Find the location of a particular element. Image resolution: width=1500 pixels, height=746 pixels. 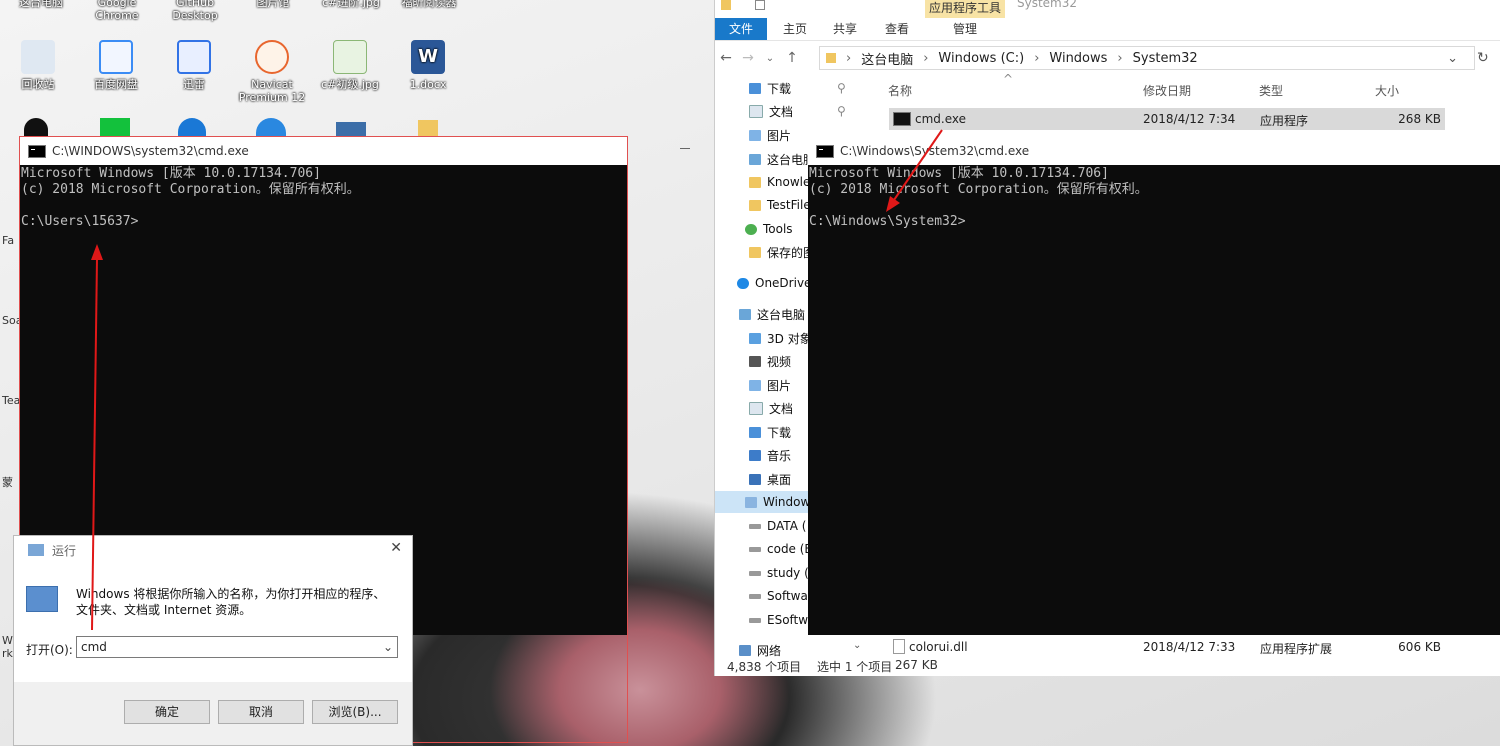

column-date: 修改日期 is located at coordinates (1167, 90).